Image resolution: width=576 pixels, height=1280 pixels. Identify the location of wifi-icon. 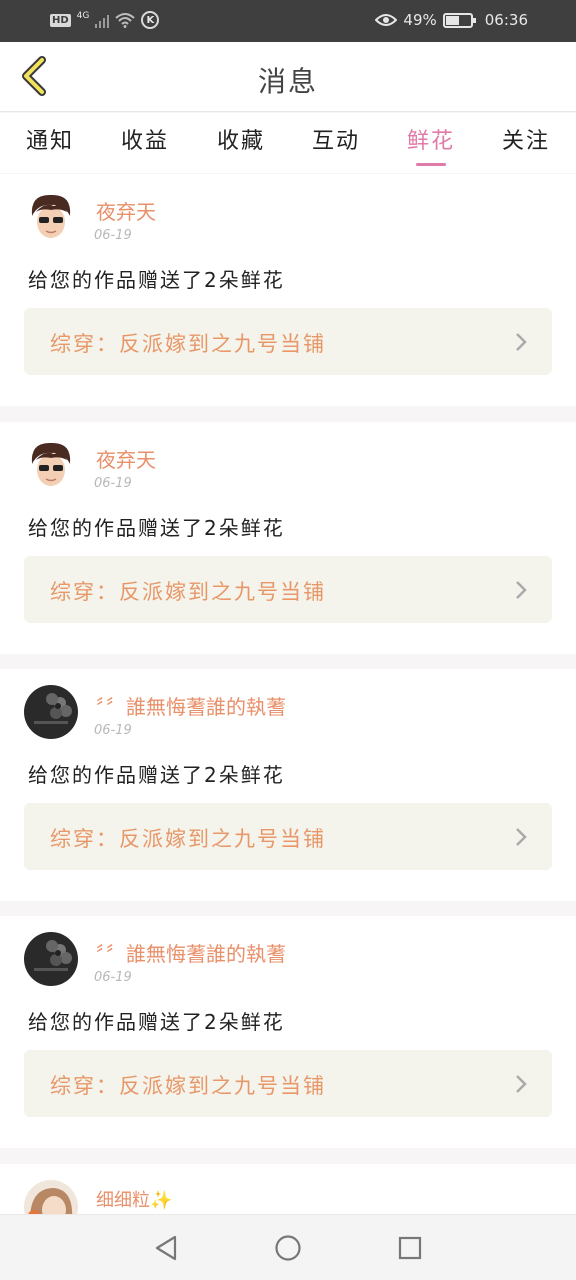
(125, 20).